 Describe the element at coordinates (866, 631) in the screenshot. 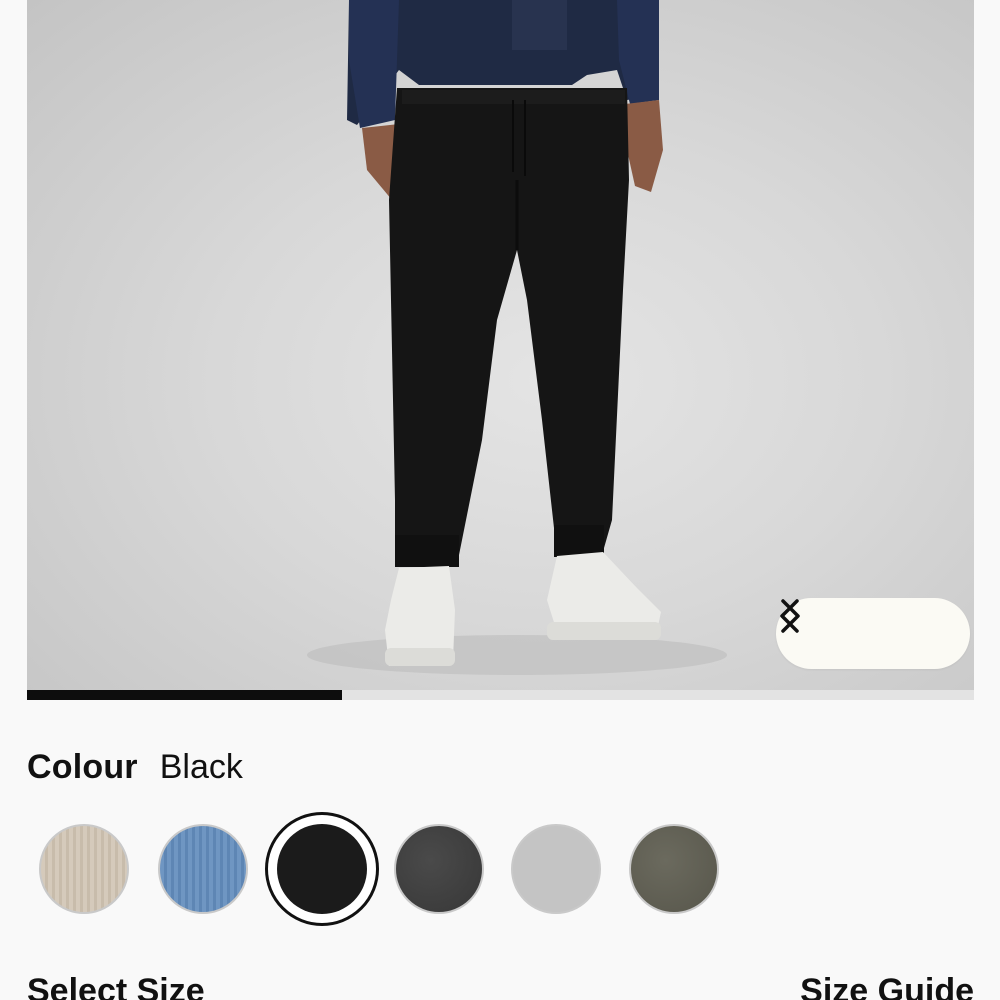

I see `carousel-next-button` at that location.